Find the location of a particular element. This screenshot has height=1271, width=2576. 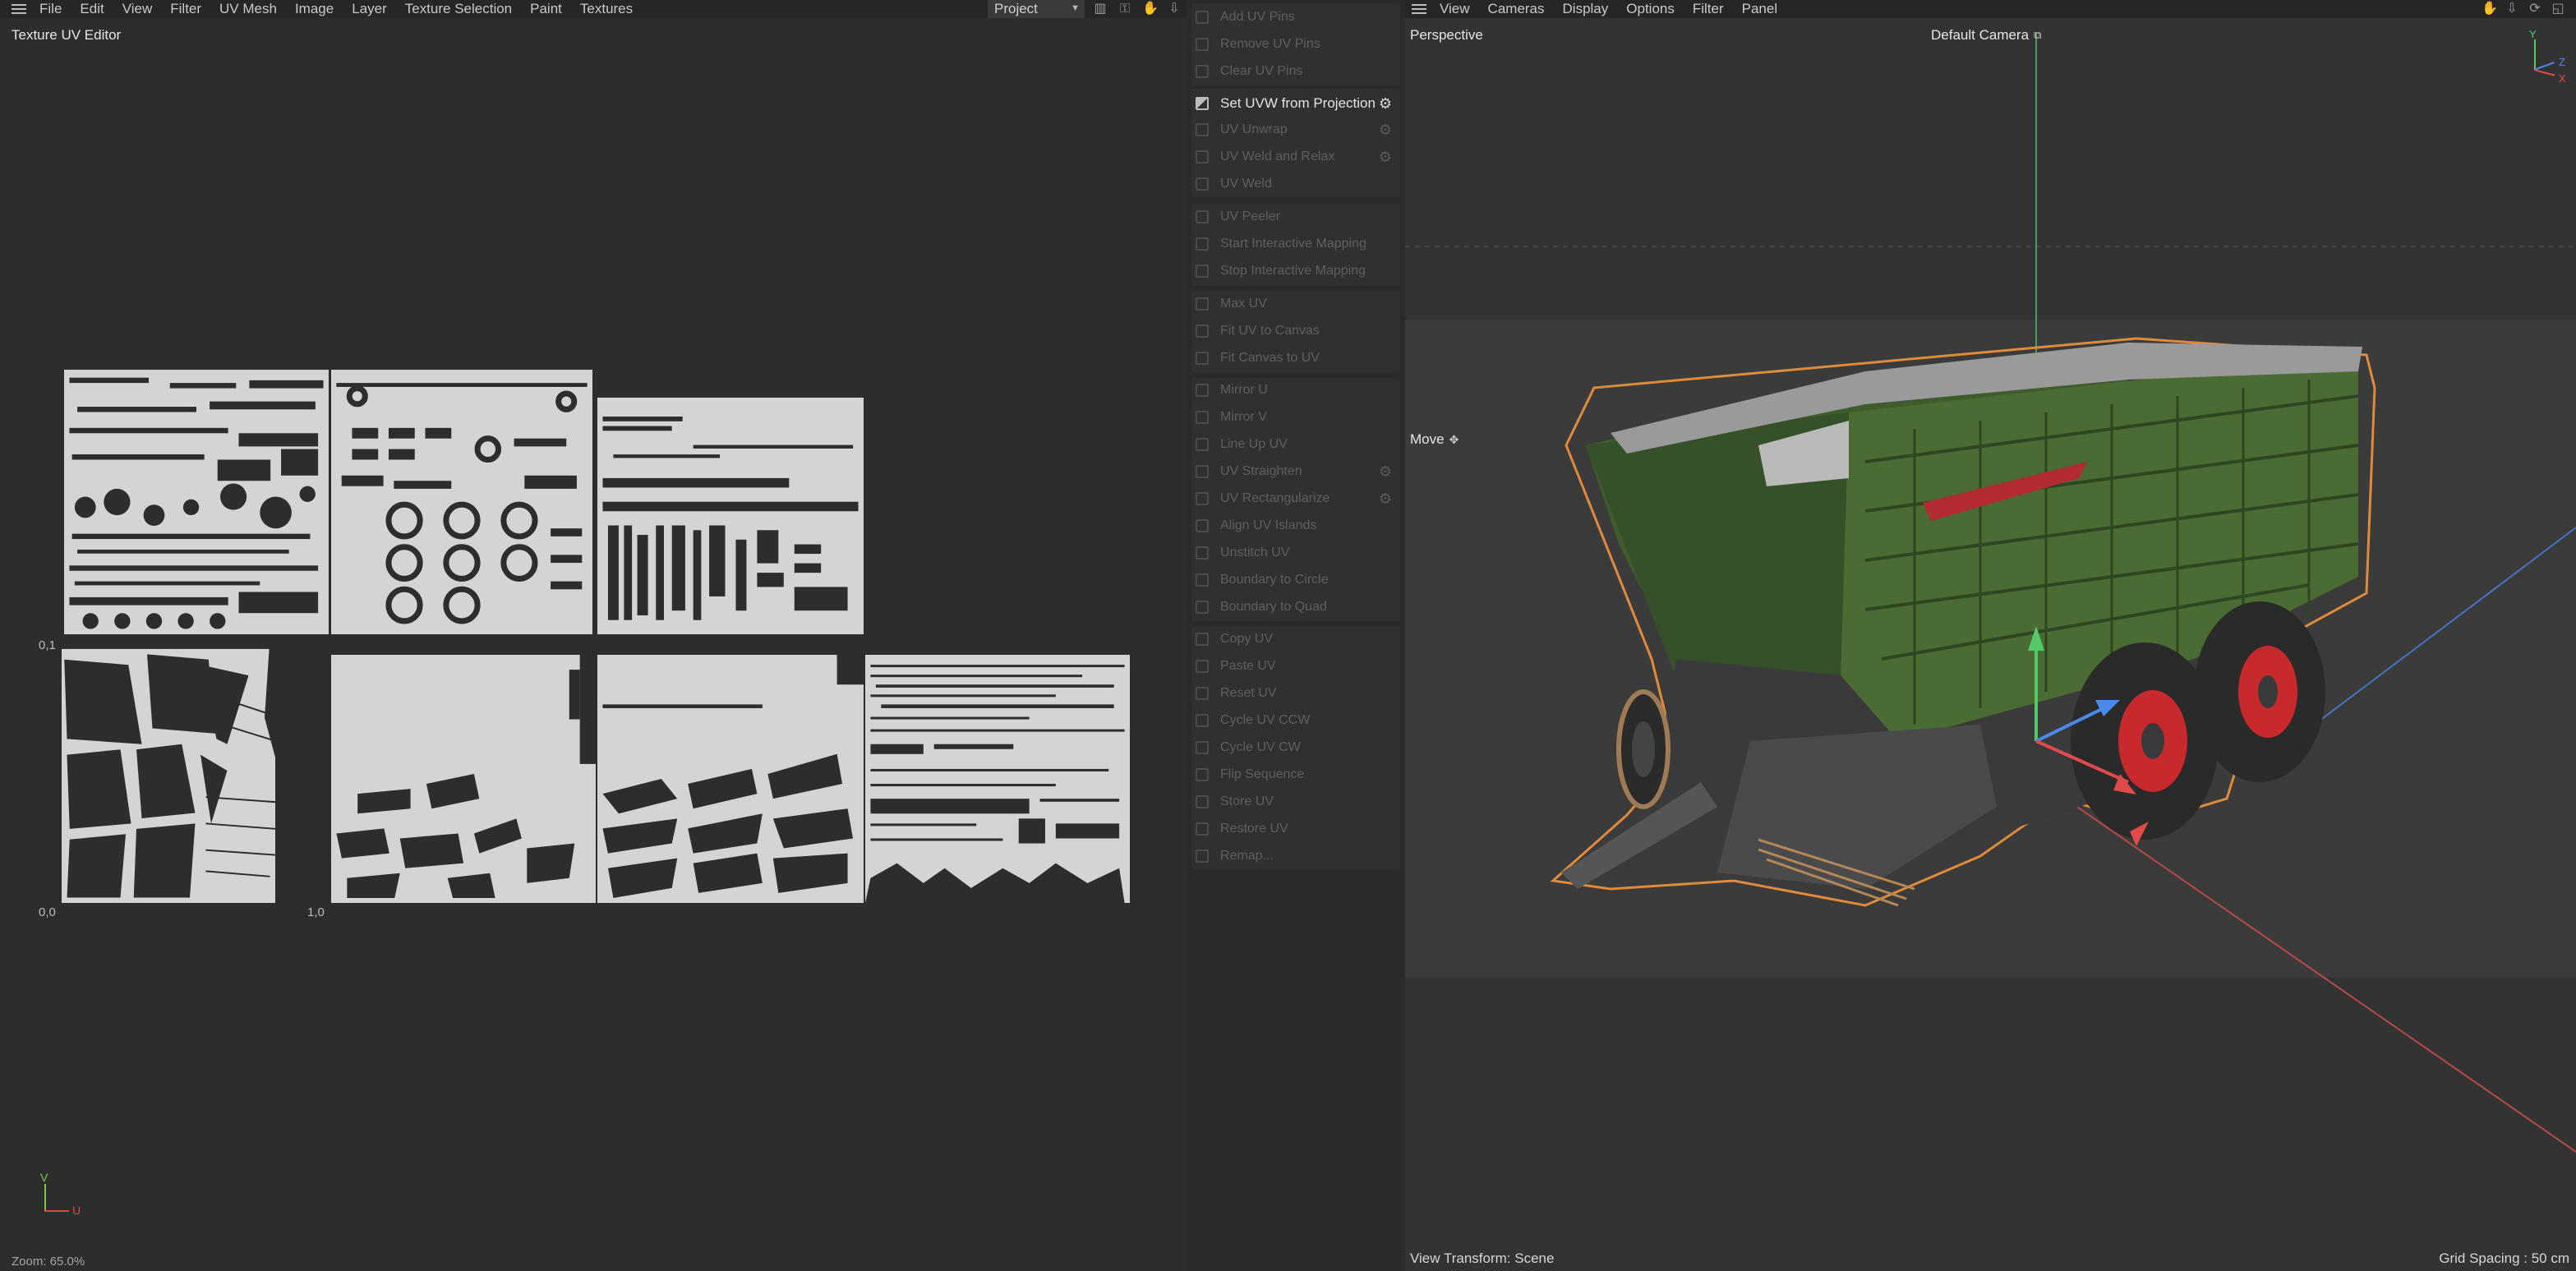

pin-icon is located at coordinates (1202, 17).